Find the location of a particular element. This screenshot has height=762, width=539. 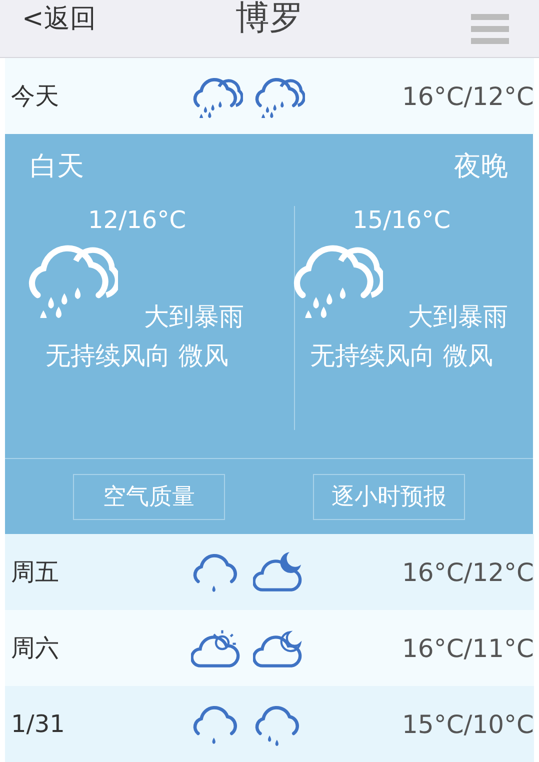

menu-icon is located at coordinates (490, 29).